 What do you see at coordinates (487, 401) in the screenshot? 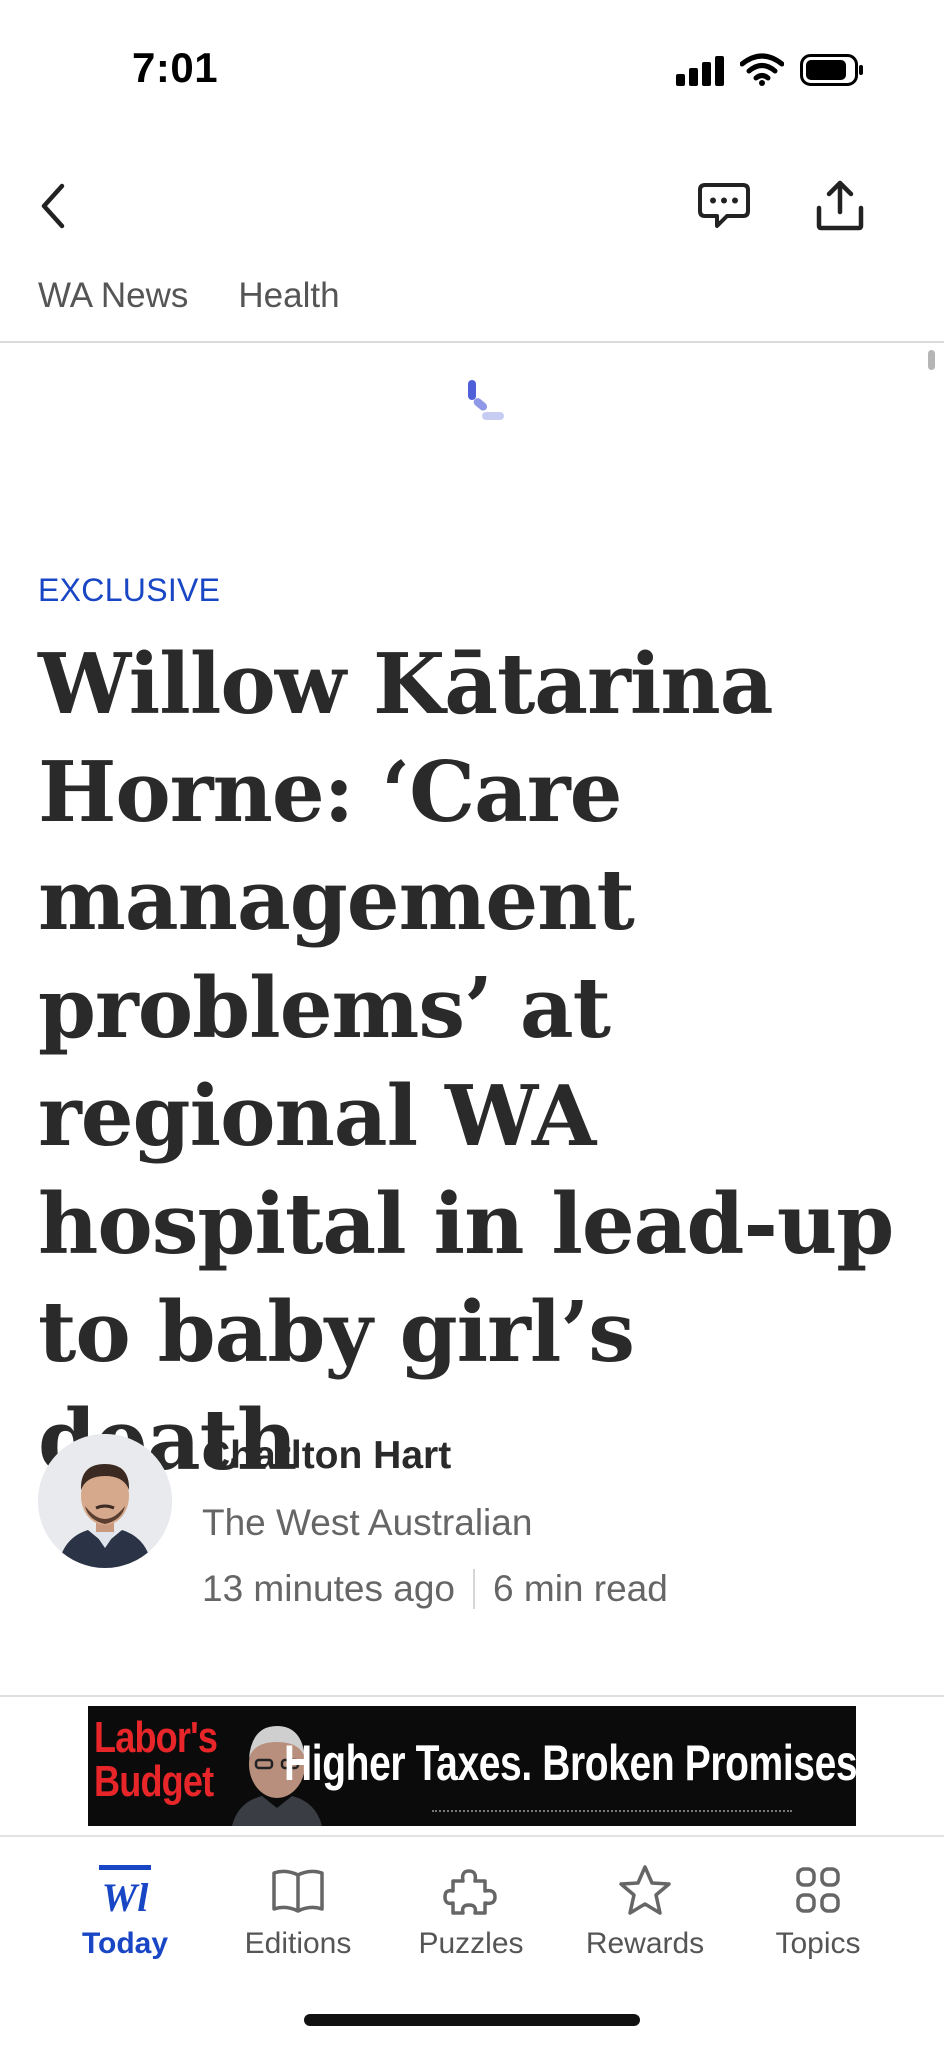
I see `loading-spinner-icon` at bounding box center [487, 401].